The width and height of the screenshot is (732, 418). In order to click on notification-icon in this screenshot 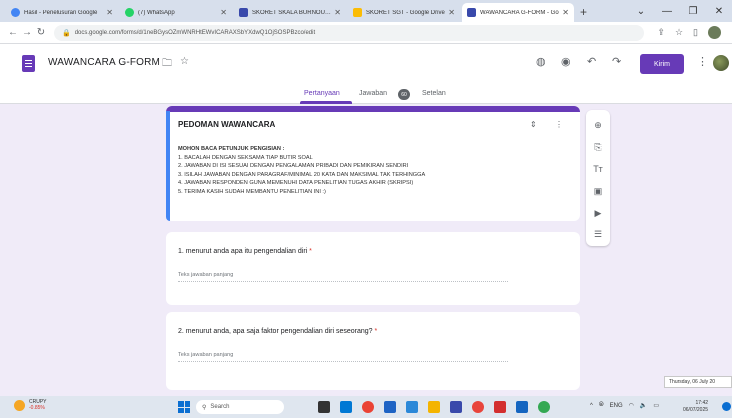, I will do `click(726, 406)`.